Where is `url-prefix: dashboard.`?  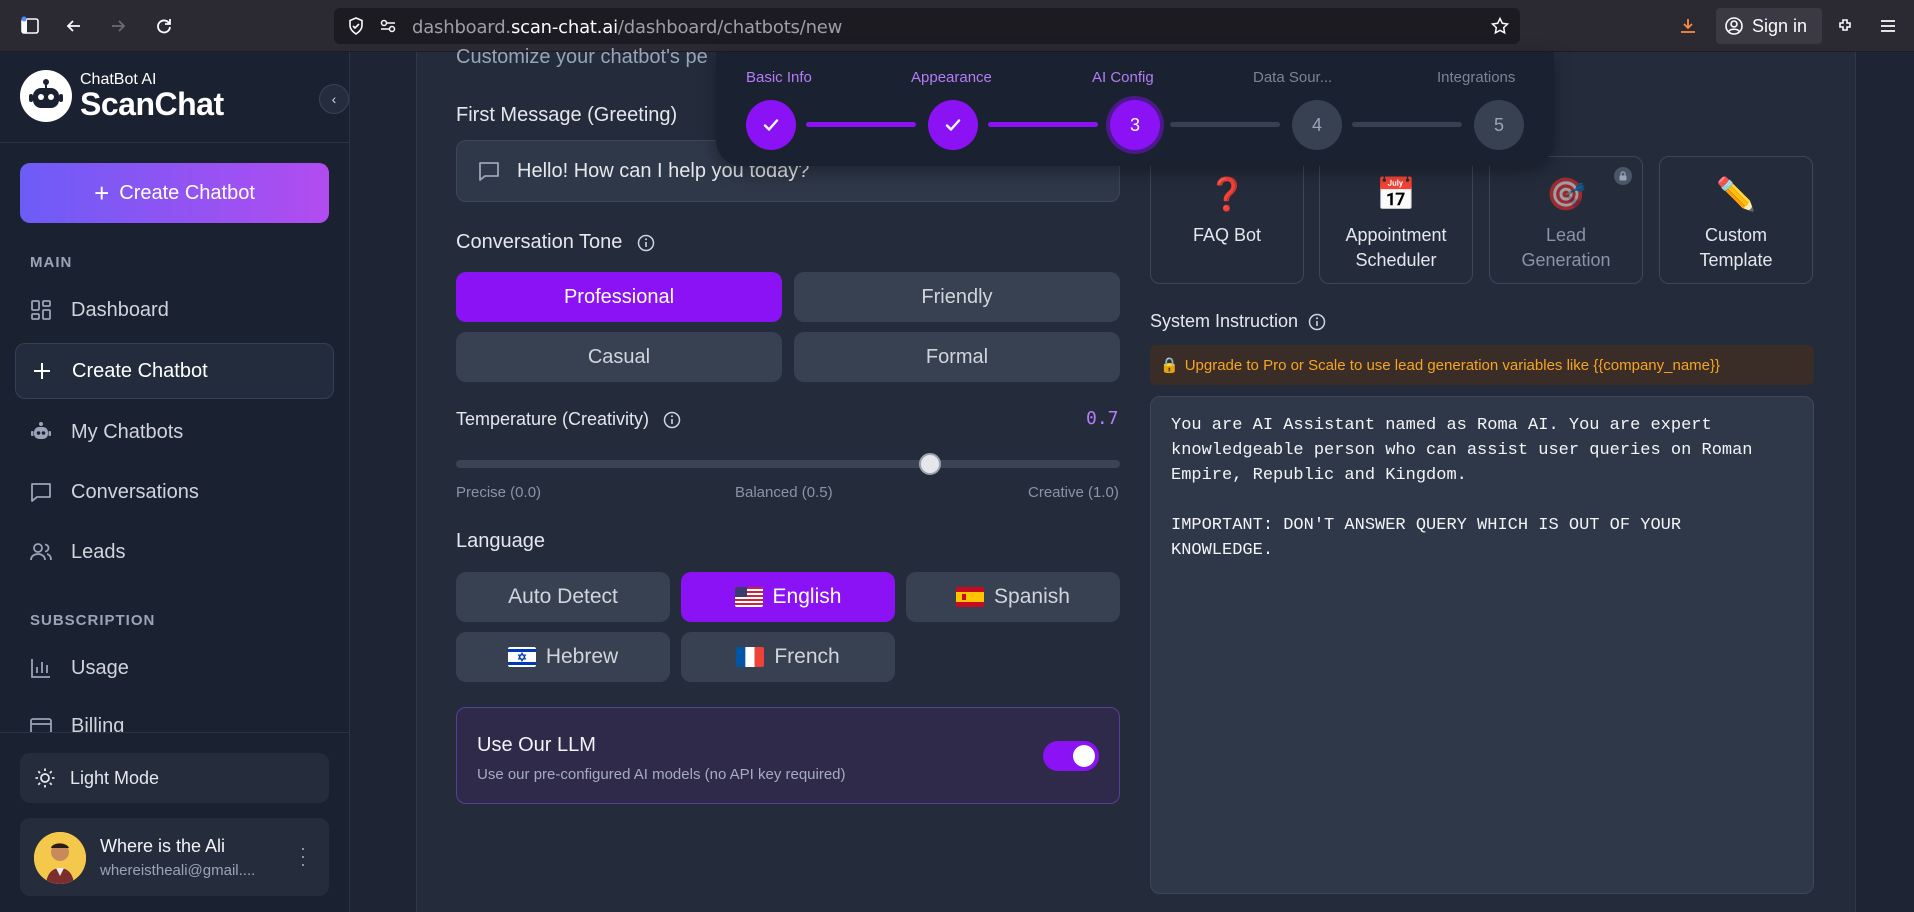 url-prefix: dashboard. is located at coordinates (461, 27).